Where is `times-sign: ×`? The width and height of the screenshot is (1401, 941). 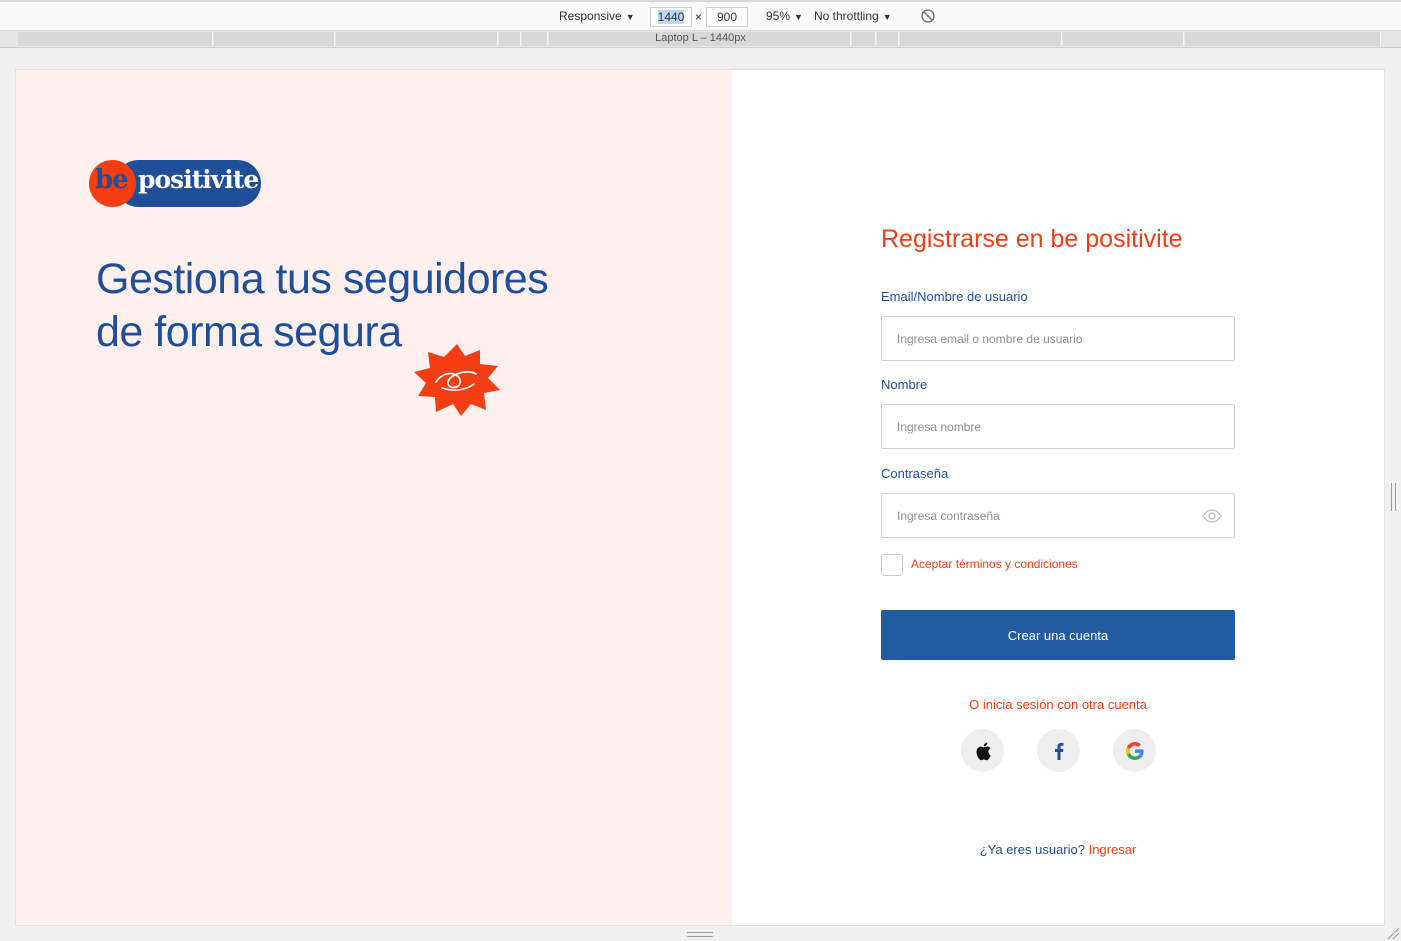
times-sign: × is located at coordinates (699, 17).